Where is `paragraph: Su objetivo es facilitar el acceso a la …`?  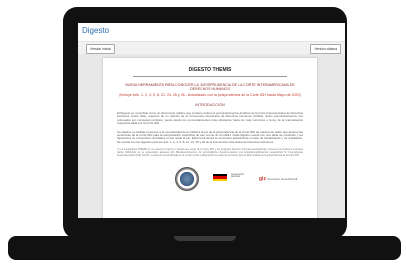
paragraph: Su objetivo es facilitar el acceso a la … is located at coordinates (210, 136).